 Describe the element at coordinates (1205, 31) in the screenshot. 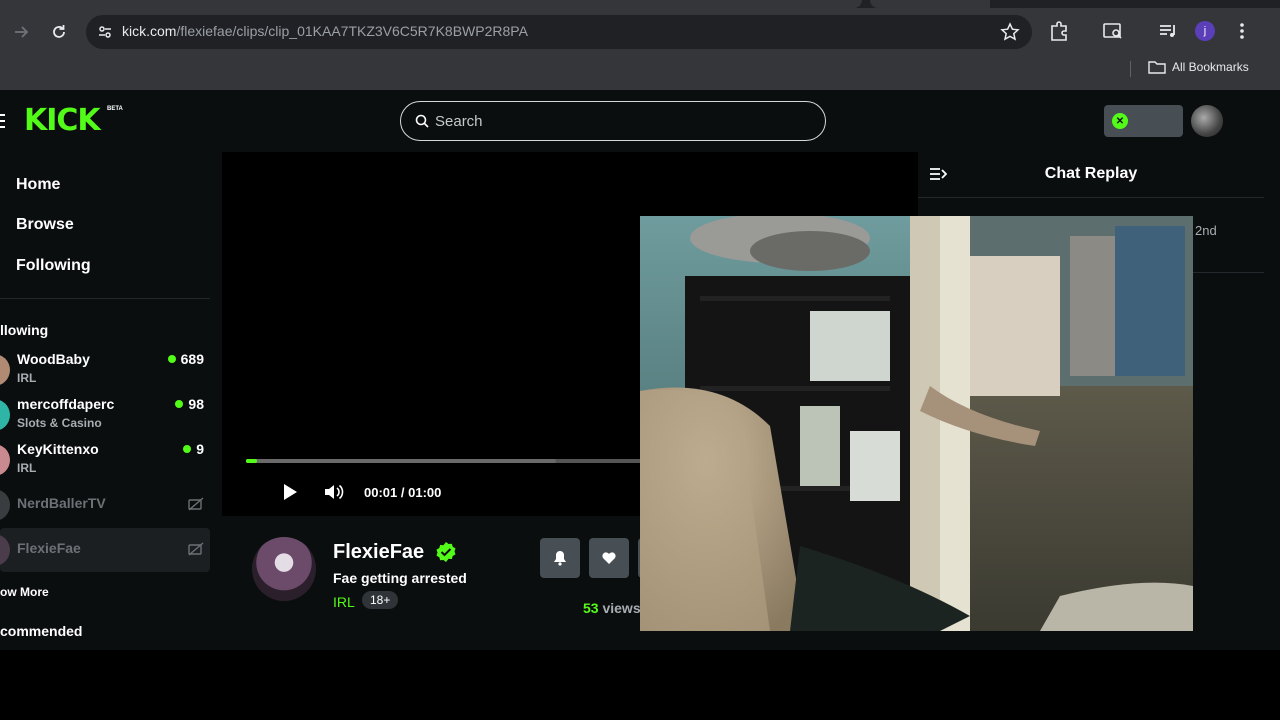

I see `profile-avatar: j` at that location.